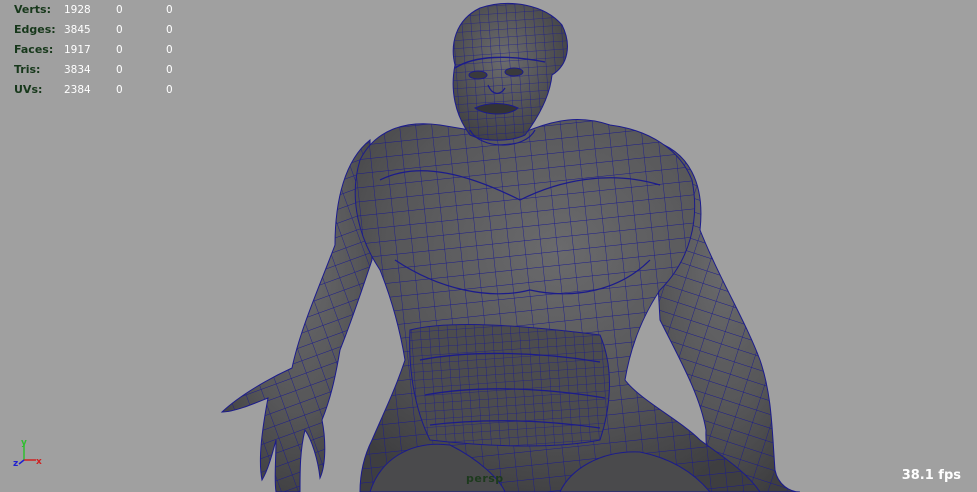 The width and height of the screenshot is (977, 492). I want to click on mesh-left-arm, so click(296, 315).